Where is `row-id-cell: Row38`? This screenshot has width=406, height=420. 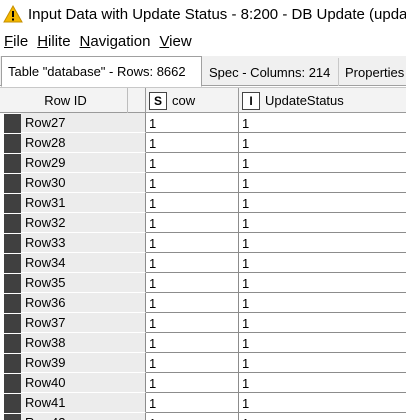
row-id-cell: Row38 is located at coordinates (74, 343).